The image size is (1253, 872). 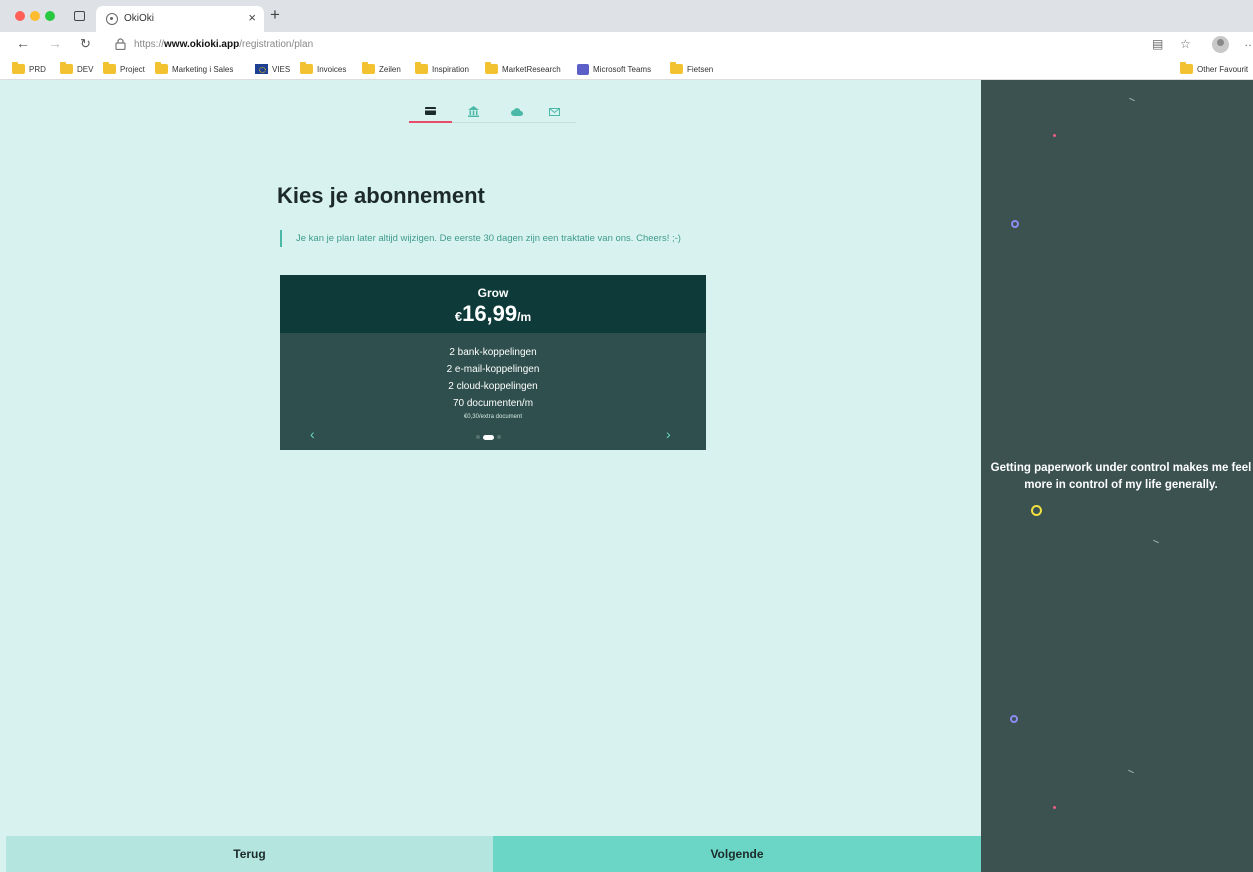 I want to click on tab-title: OkiOki, so click(x=139, y=18).